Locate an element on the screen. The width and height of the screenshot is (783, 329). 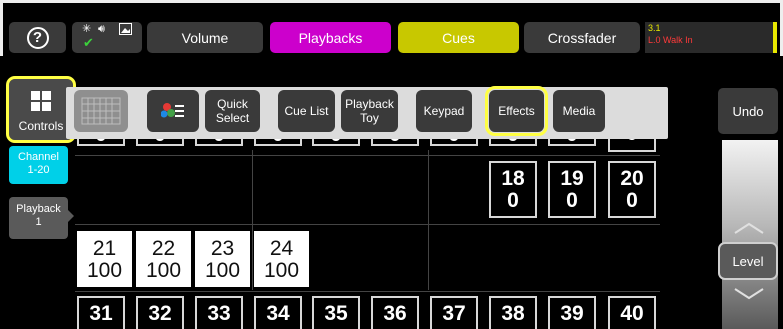
effects-button: Effects is located at coordinates (516, 111).